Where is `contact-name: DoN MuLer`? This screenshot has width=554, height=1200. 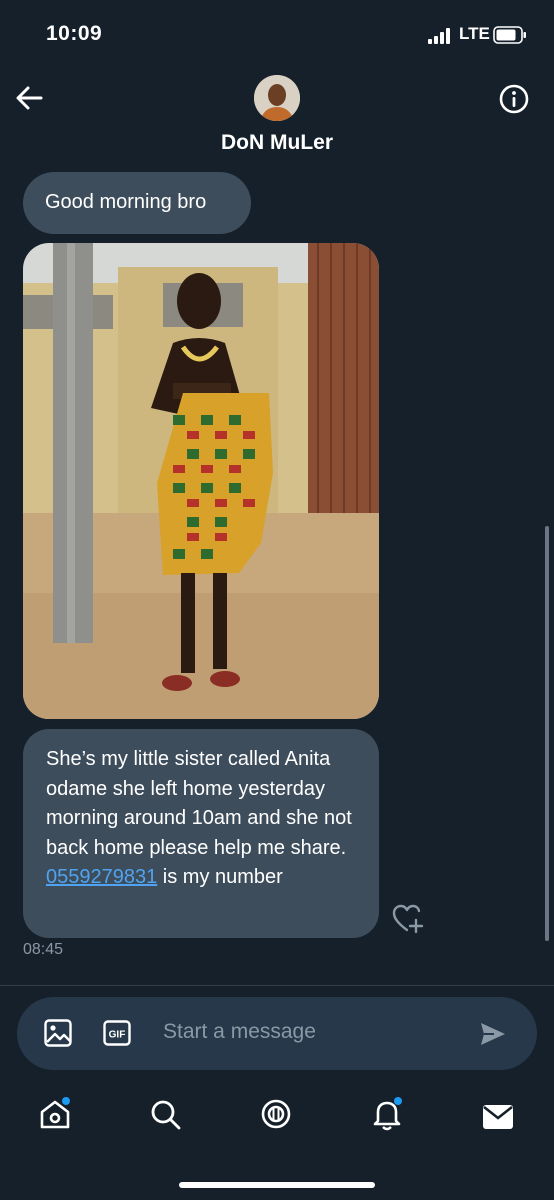 contact-name: DoN MuLer is located at coordinates (277, 143).